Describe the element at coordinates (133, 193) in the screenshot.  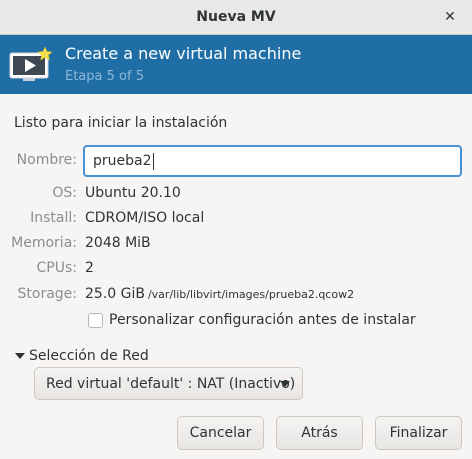
I see `os-value: Ubuntu 20.10` at that location.